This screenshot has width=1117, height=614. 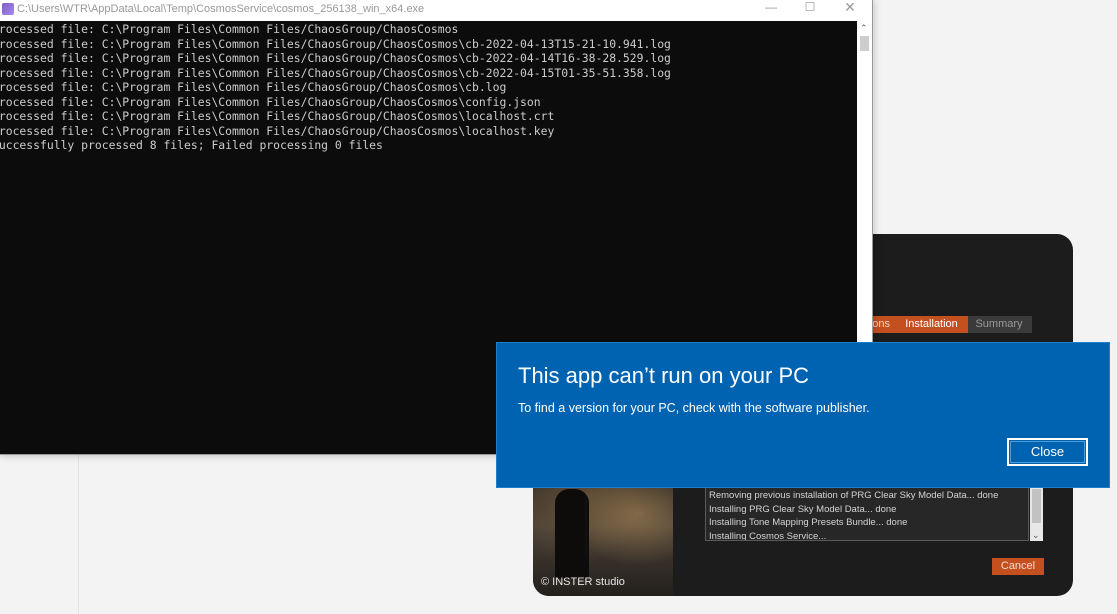 What do you see at coordinates (771, 10) in the screenshot?
I see `minimize-button: —` at bounding box center [771, 10].